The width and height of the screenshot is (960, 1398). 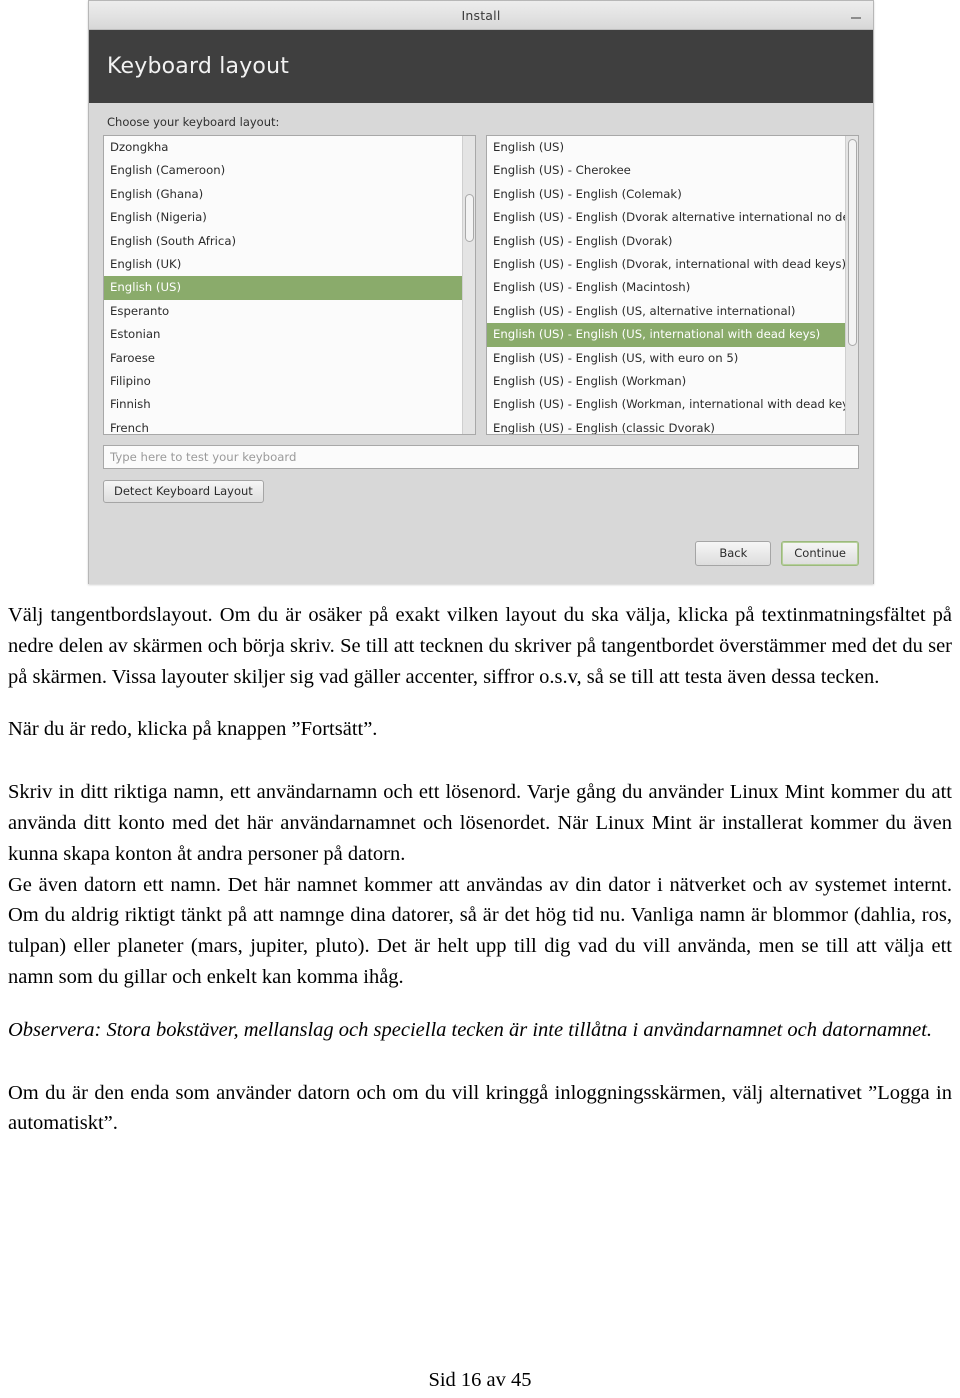 I want to click on page-footer: Sid 16 av 45, so click(x=480, y=1380).